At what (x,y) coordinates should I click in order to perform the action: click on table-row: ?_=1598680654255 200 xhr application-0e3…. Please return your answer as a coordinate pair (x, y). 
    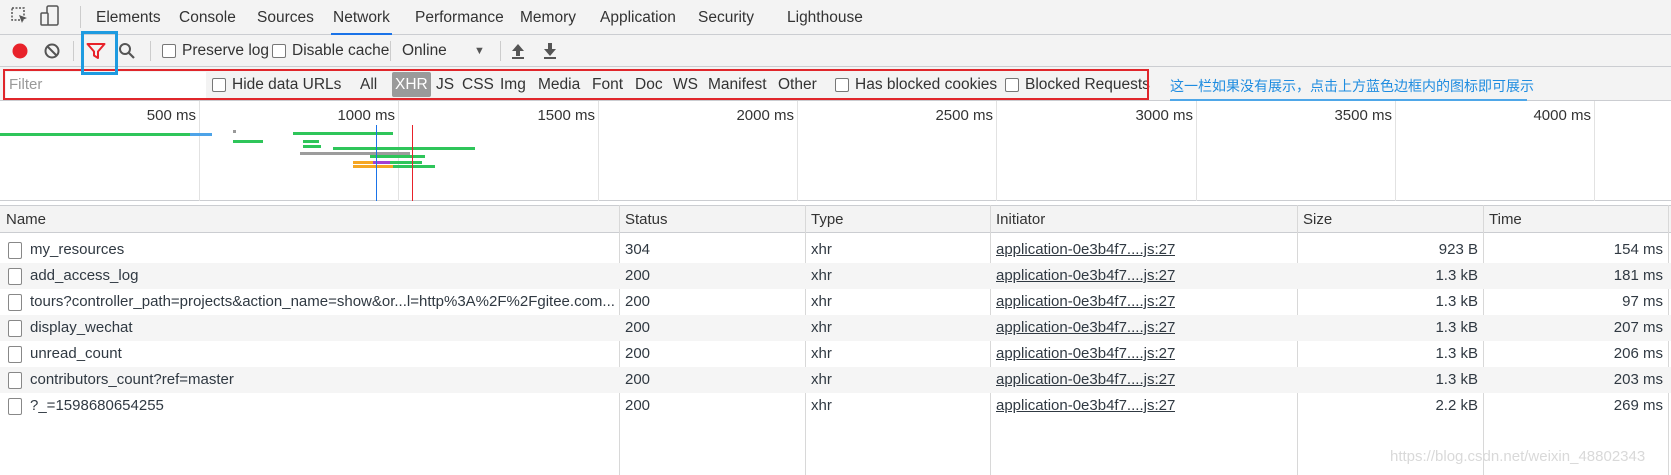
    Looking at the image, I should click on (835, 406).